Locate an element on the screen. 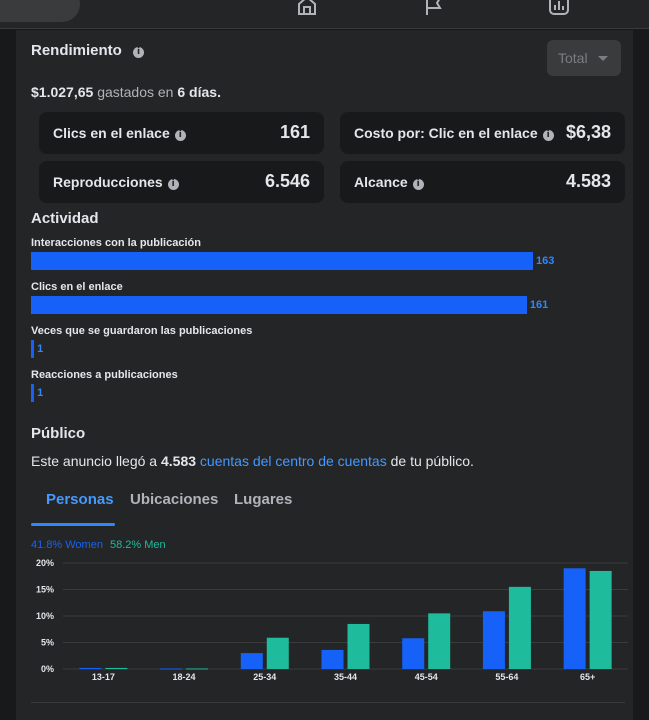 Image resolution: width=649 pixels, height=720 pixels. tab-lugares: Lugares is located at coordinates (263, 499).